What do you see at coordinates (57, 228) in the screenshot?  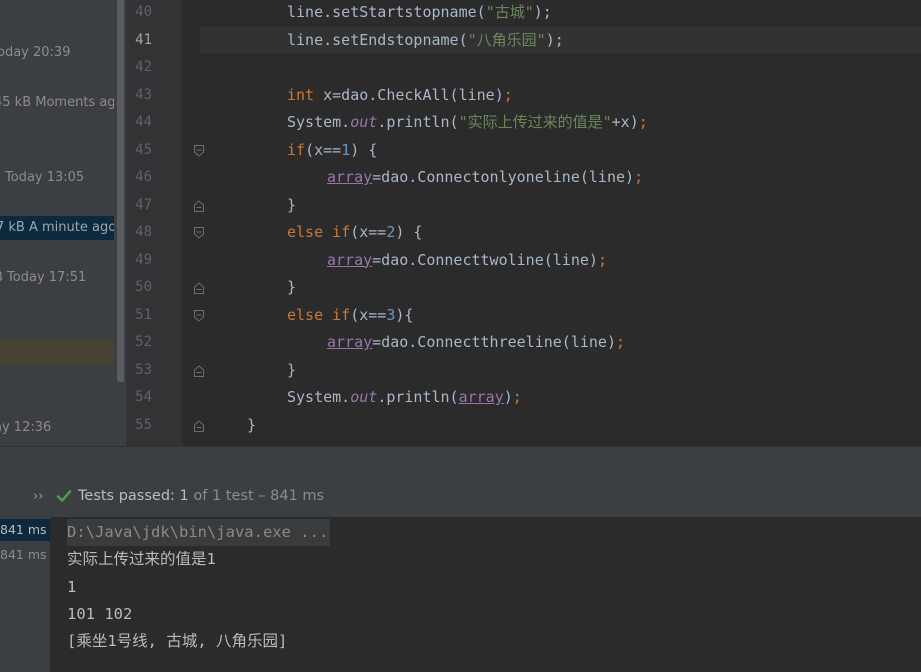 I see `file-list-item: 7 kB A minute ago` at bounding box center [57, 228].